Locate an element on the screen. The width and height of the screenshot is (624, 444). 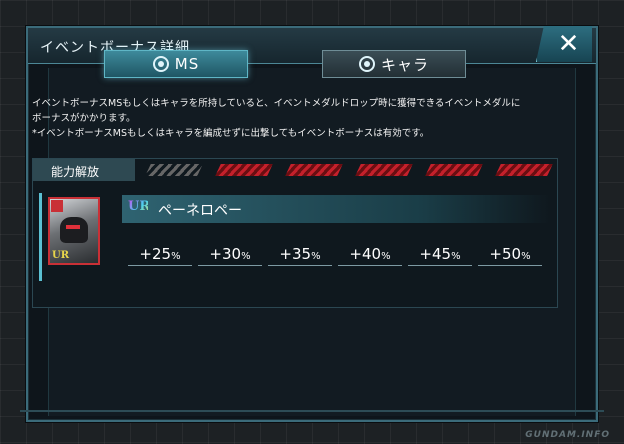
tab-ms-label: MS is located at coordinates (187, 64).